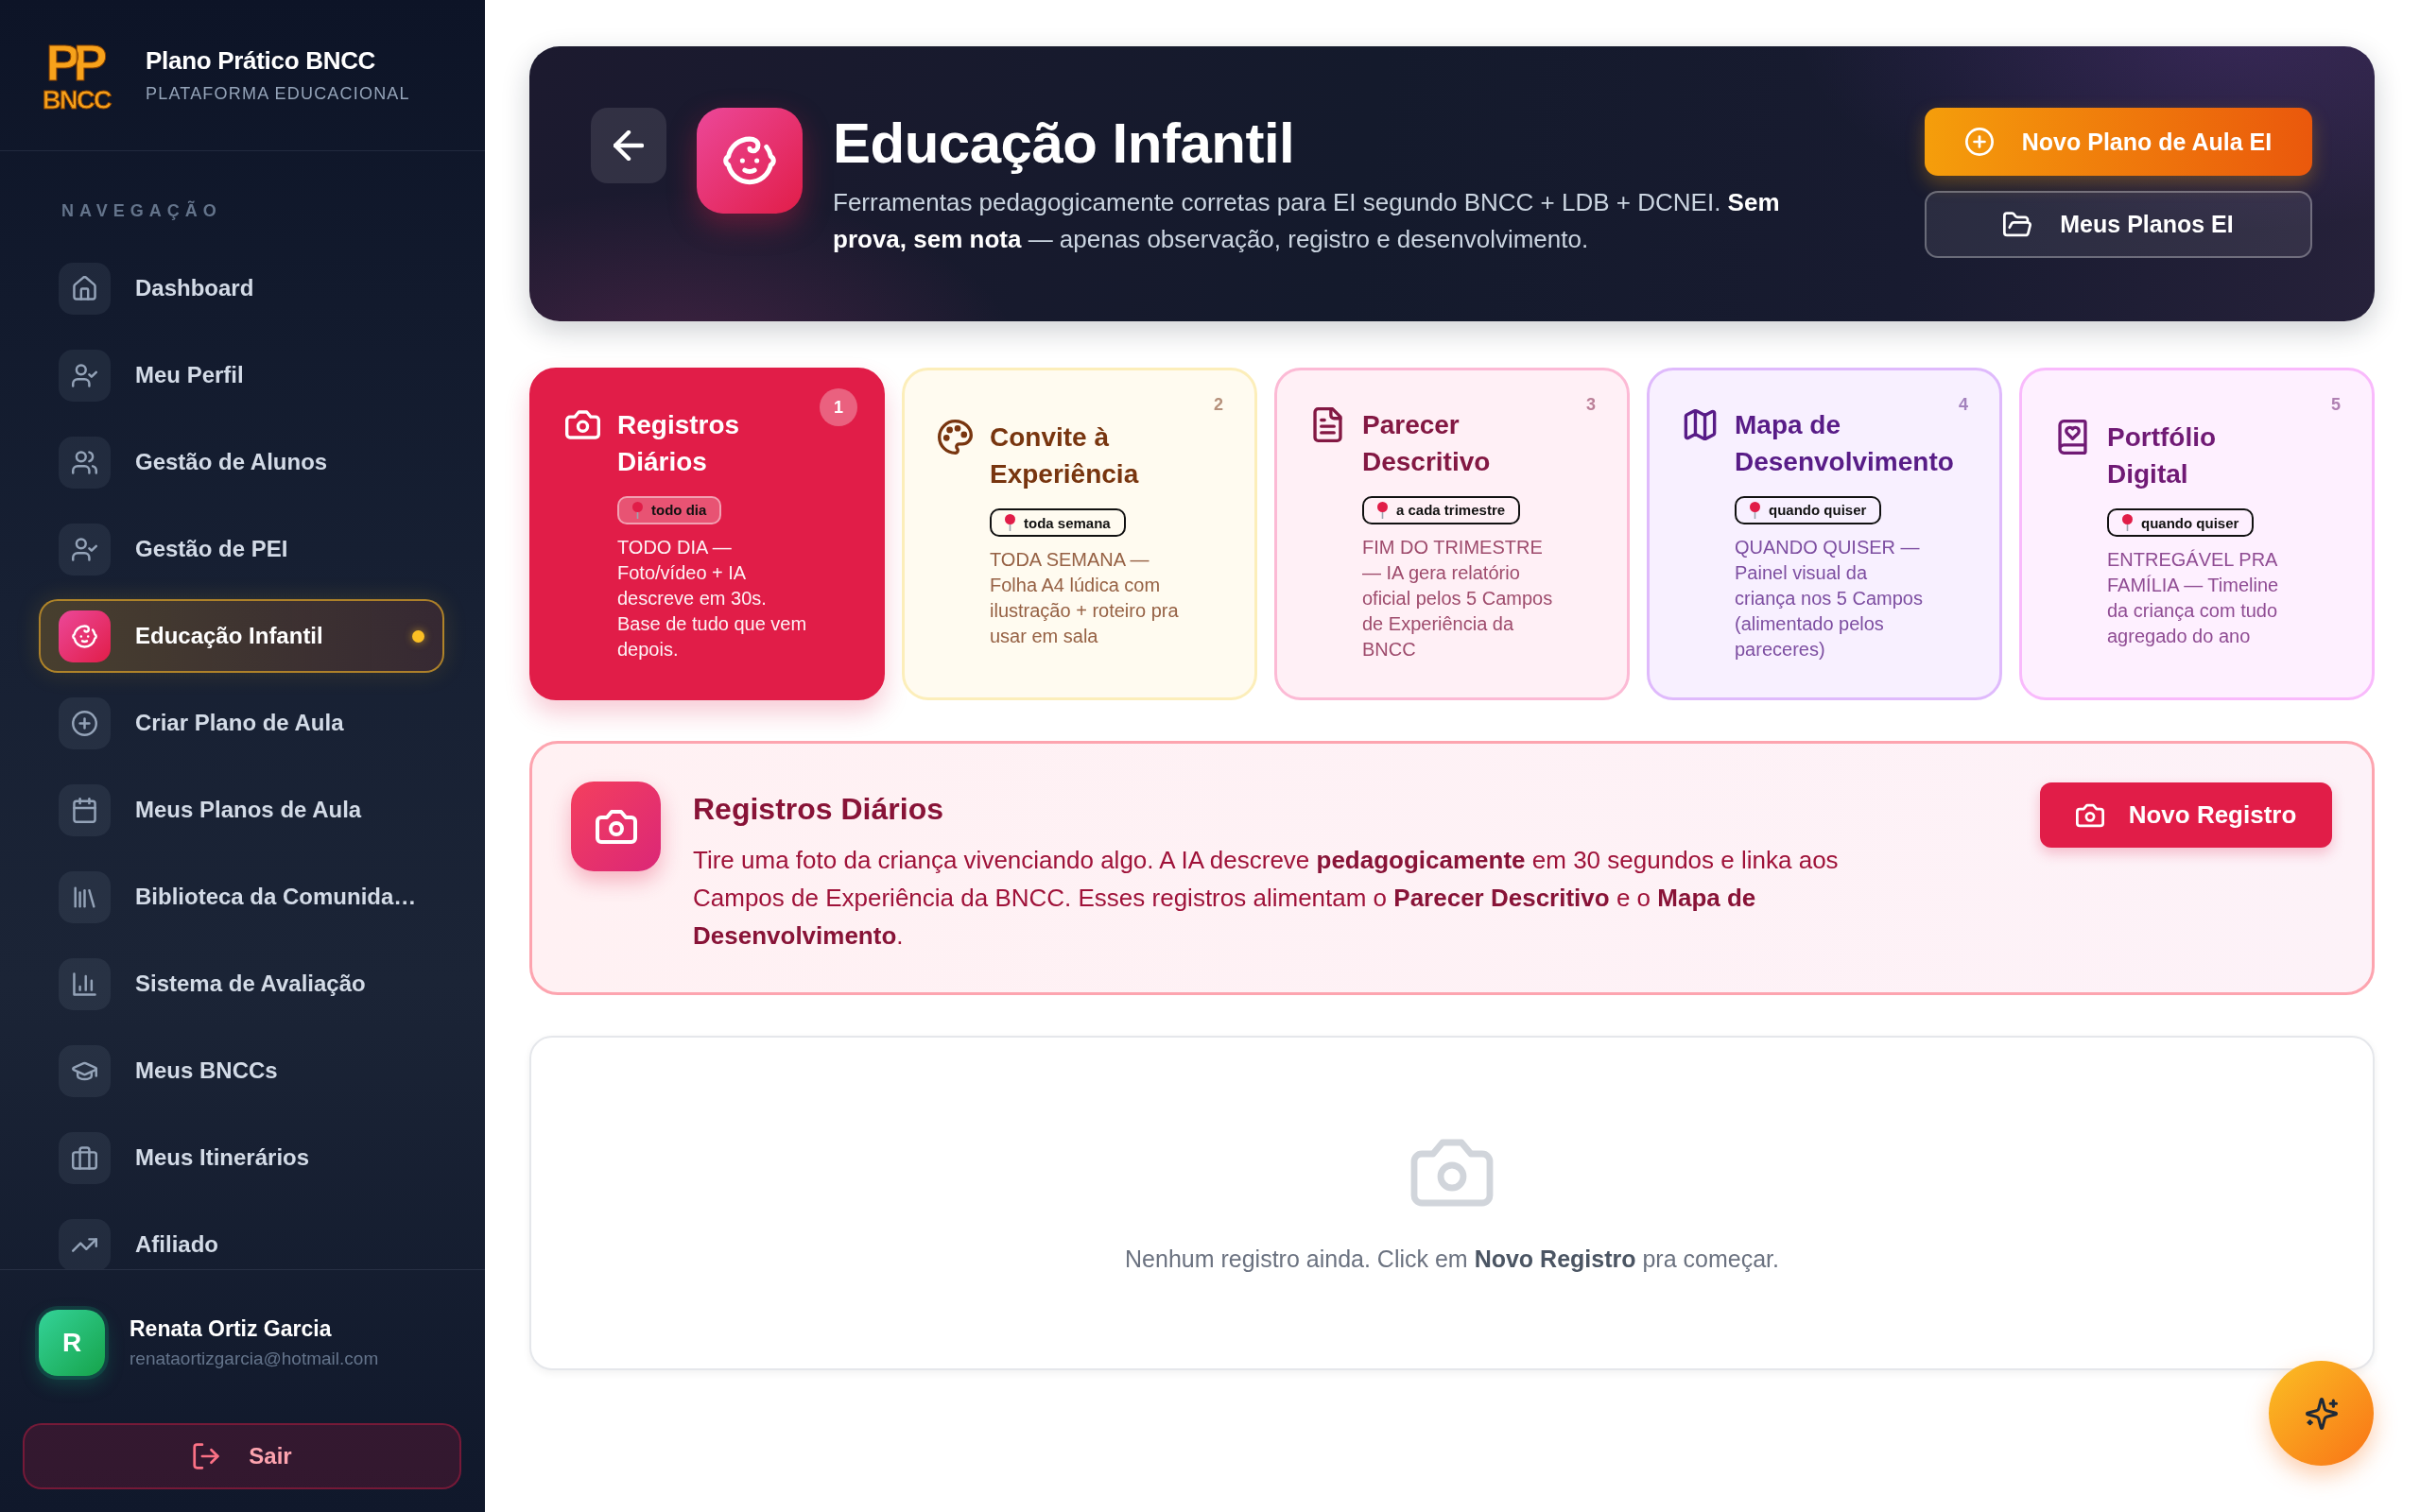 This screenshot has height=1512, width=2420. I want to click on sparkles-icon, so click(2321, 1413).